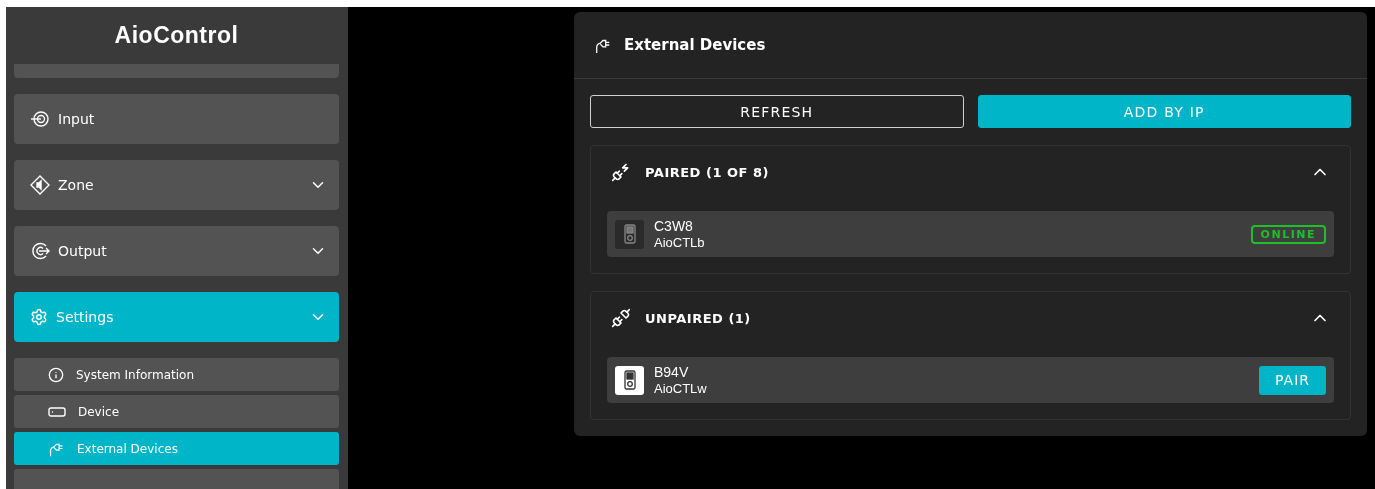 This screenshot has height=489, width=1375. What do you see at coordinates (621, 172) in the screenshot?
I see `plug-icon` at bounding box center [621, 172].